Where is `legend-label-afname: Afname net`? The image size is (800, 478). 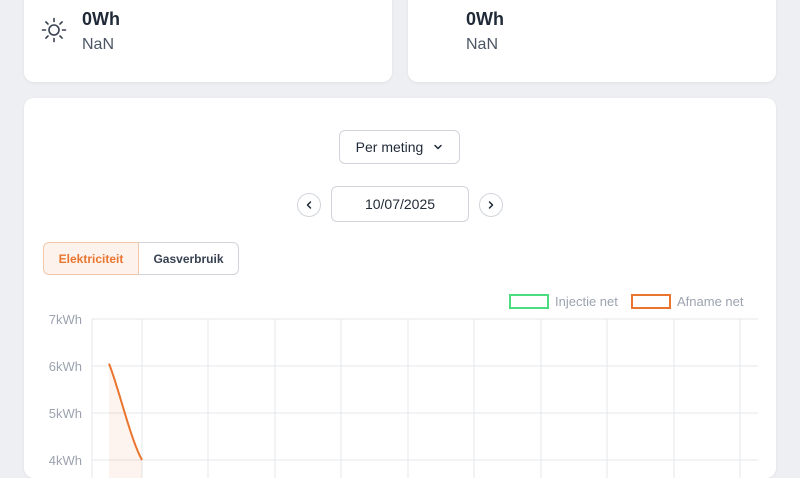
legend-label-afname: Afname net is located at coordinates (710, 301).